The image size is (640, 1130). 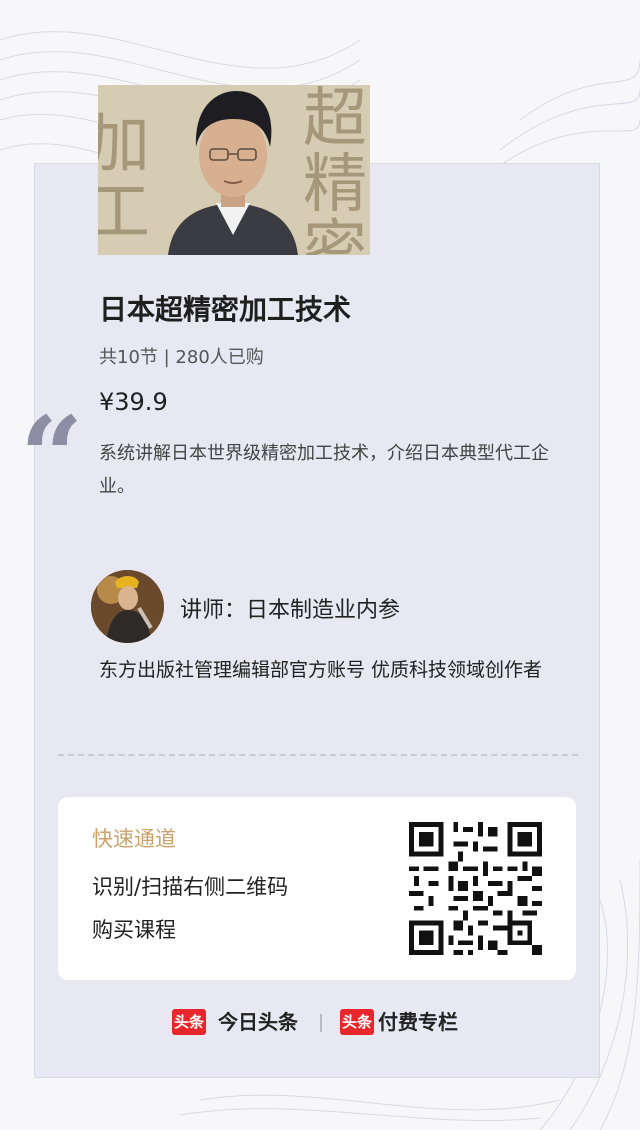 What do you see at coordinates (133, 402) in the screenshot?
I see `course-price: ¥39.9` at bounding box center [133, 402].